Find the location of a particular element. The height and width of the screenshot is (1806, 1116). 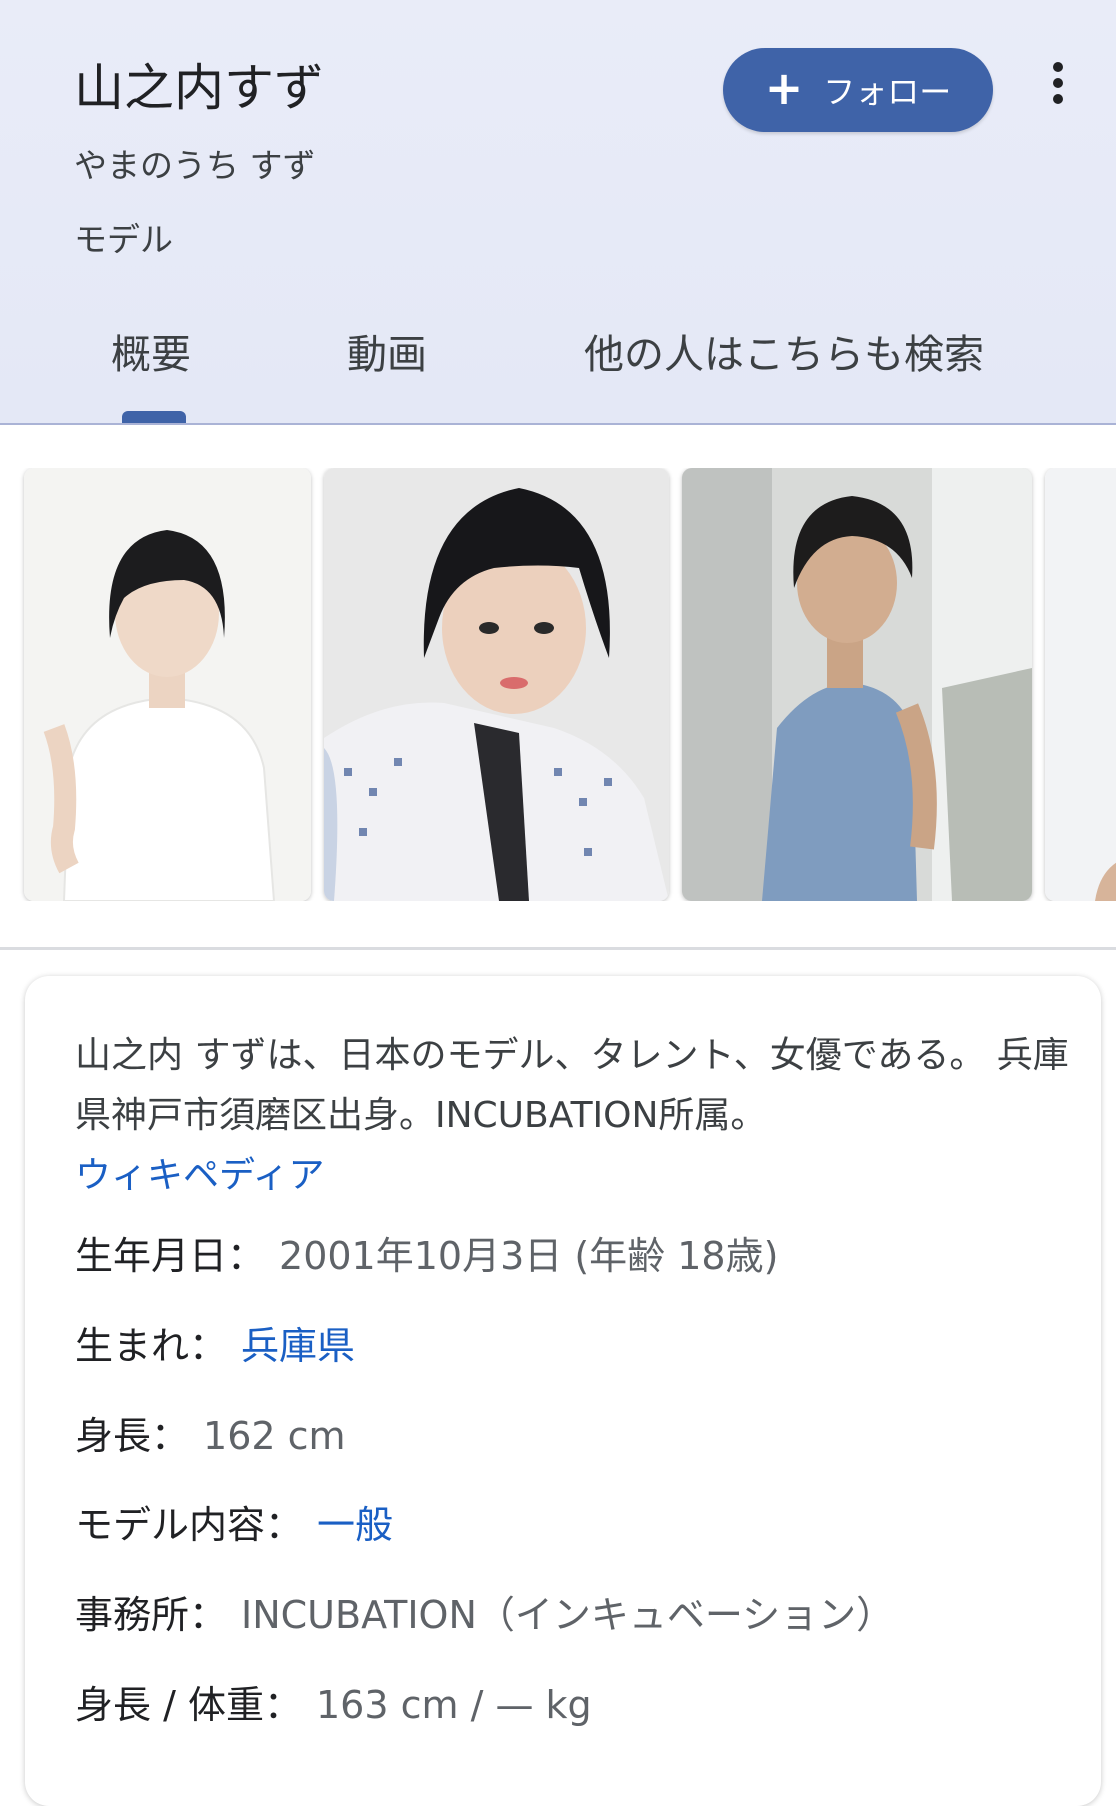

fact-value: INCUBATION（インキュベーション） is located at coordinates (568, 1615).